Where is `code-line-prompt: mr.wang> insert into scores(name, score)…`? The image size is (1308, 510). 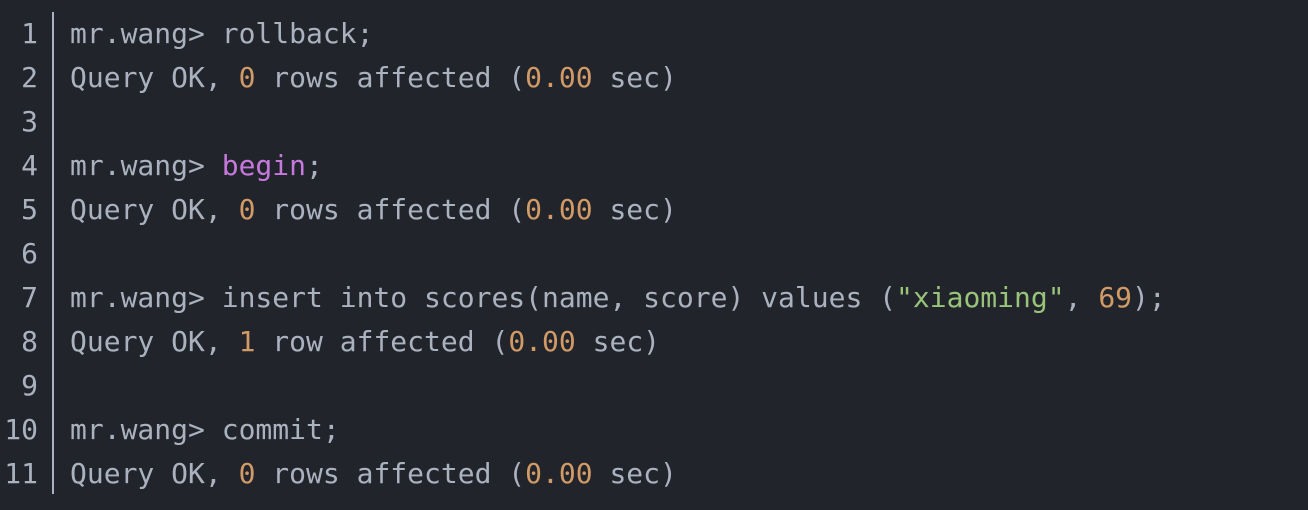
code-line-prompt: mr.wang> insert into scores(name, score)… is located at coordinates (689, 298).